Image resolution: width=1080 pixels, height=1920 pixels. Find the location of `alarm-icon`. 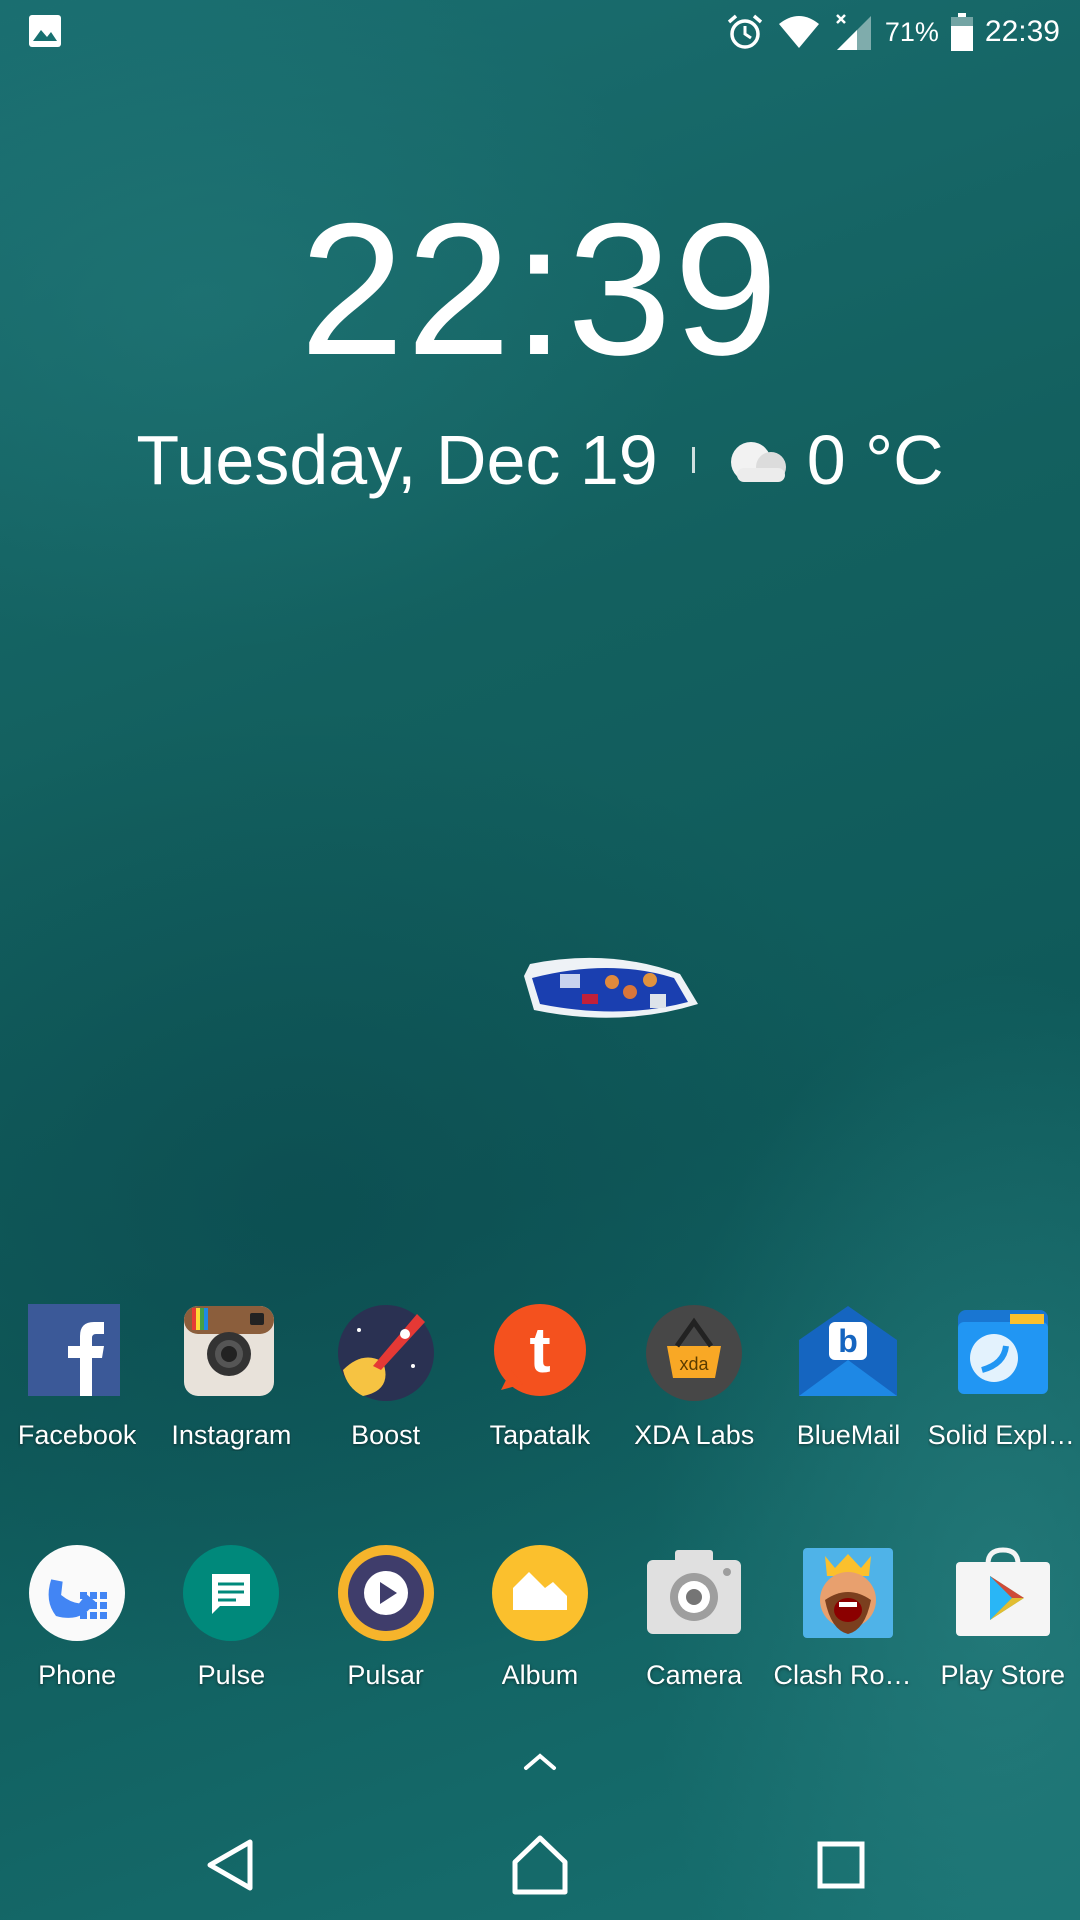

alarm-icon is located at coordinates (745, 31).